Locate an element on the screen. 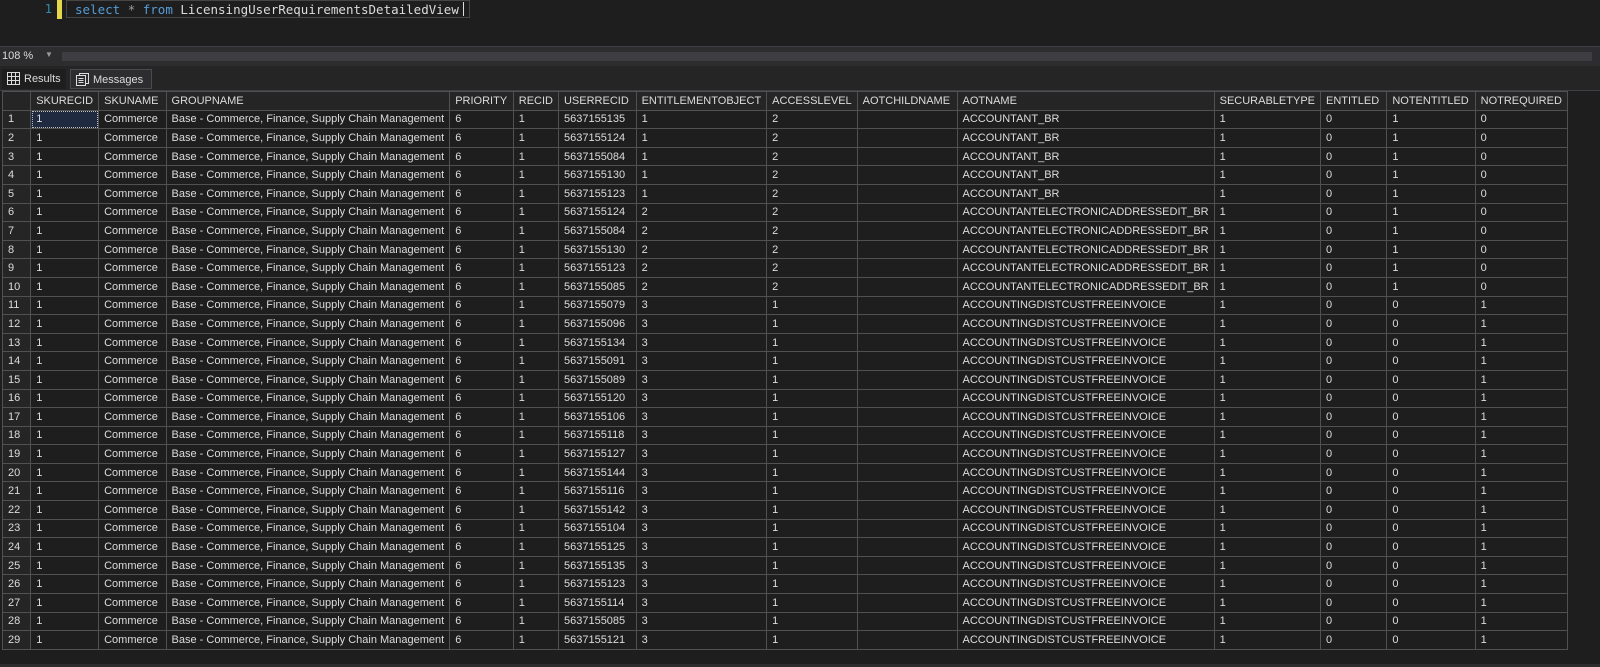 The height and width of the screenshot is (667, 1600). table-cell: 5637155116 is located at coordinates (597, 491).